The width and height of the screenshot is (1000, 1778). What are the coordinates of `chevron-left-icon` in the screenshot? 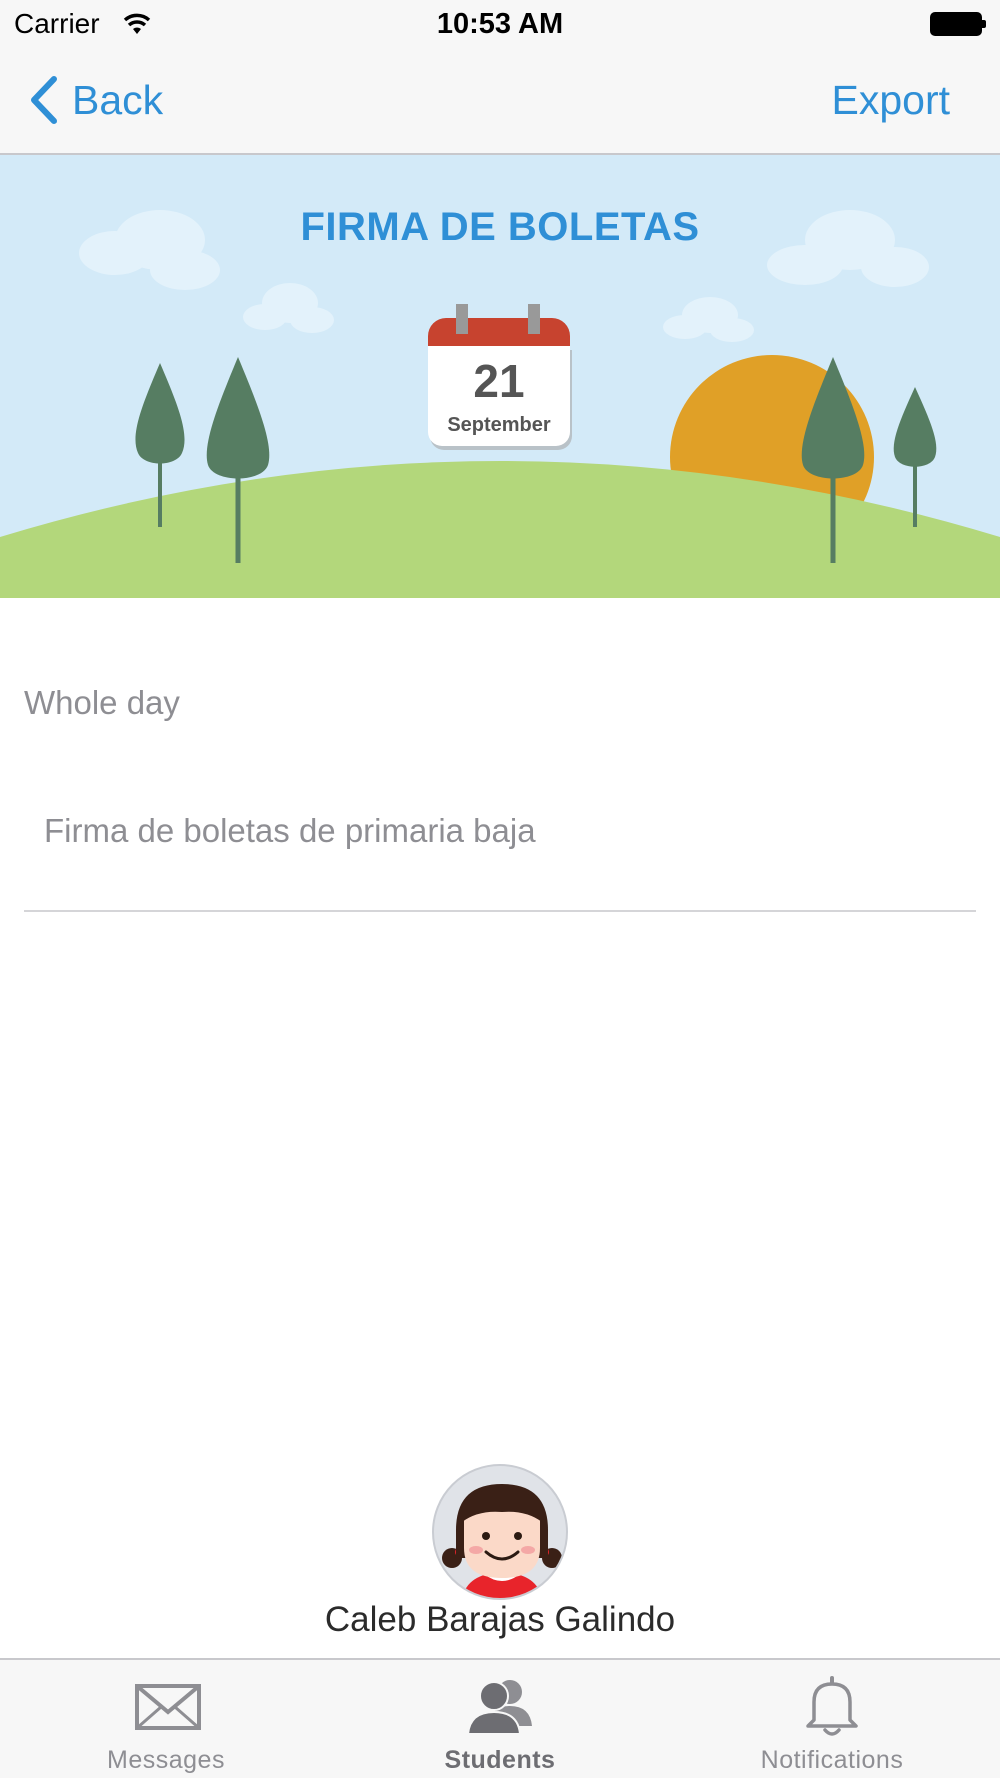 It's located at (44, 100).